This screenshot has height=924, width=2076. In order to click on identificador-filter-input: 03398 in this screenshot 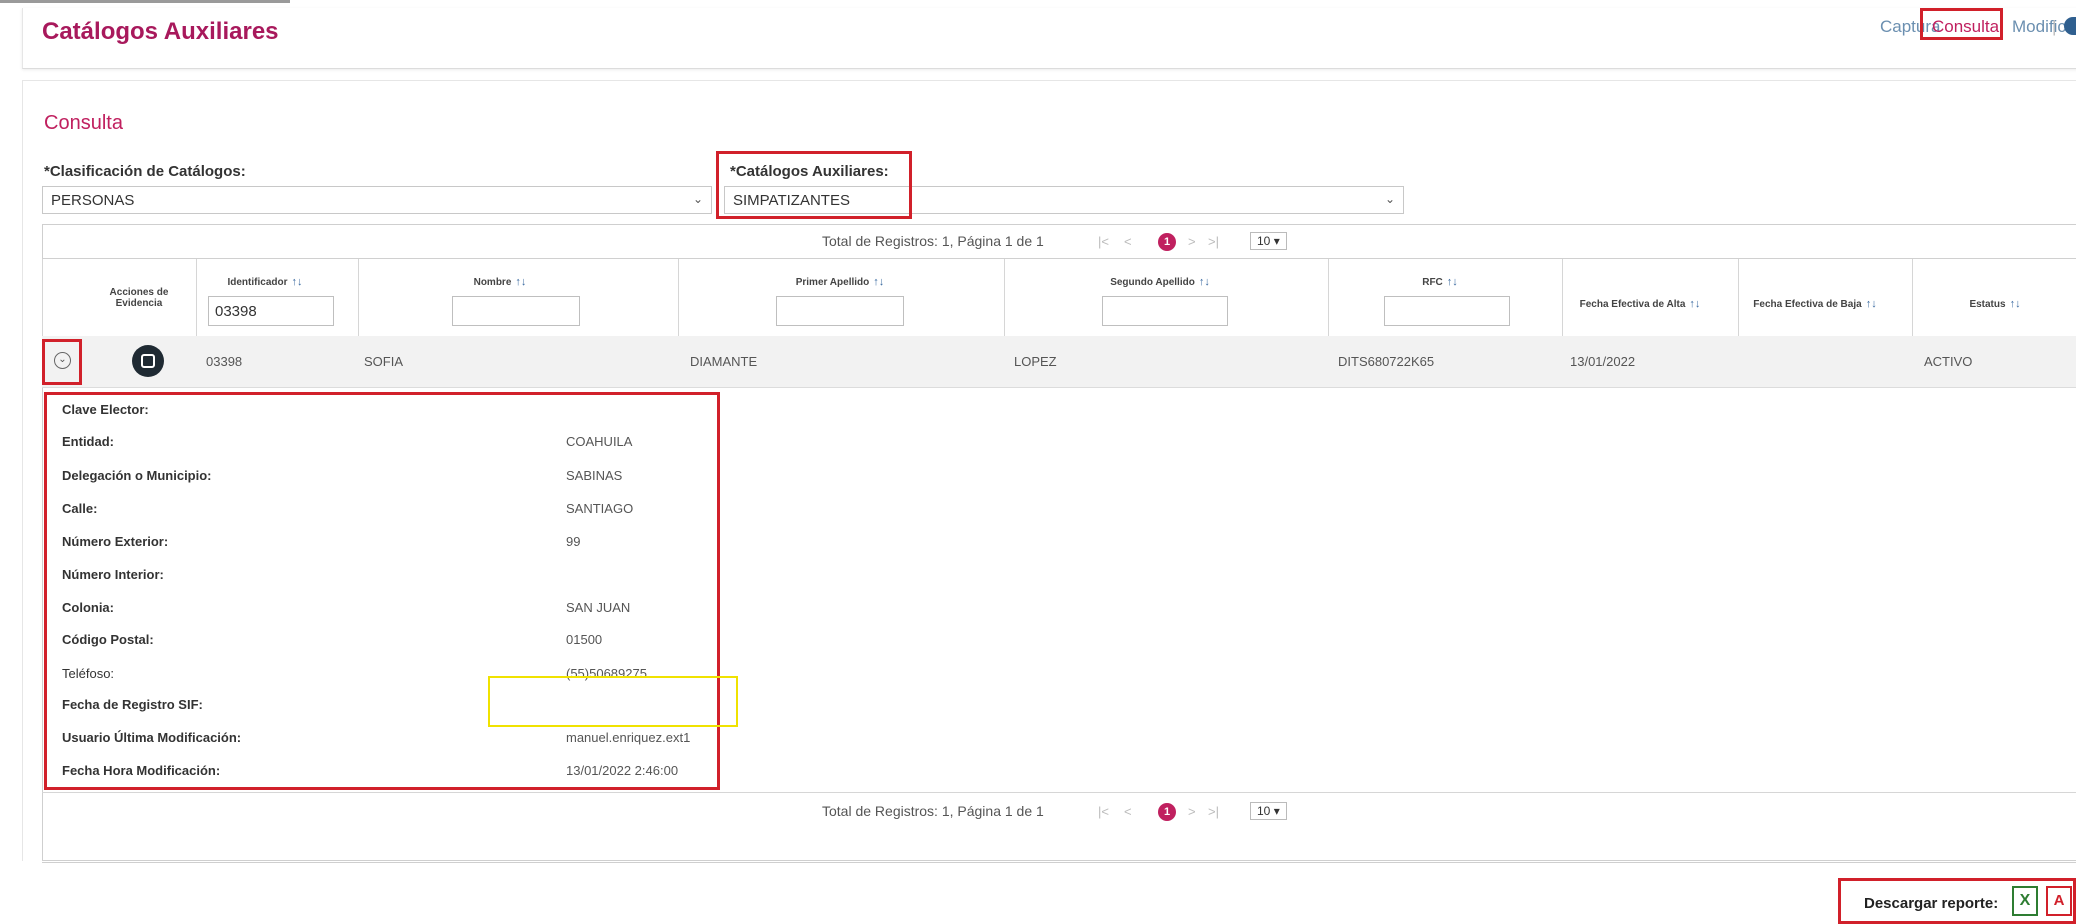, I will do `click(271, 311)`.